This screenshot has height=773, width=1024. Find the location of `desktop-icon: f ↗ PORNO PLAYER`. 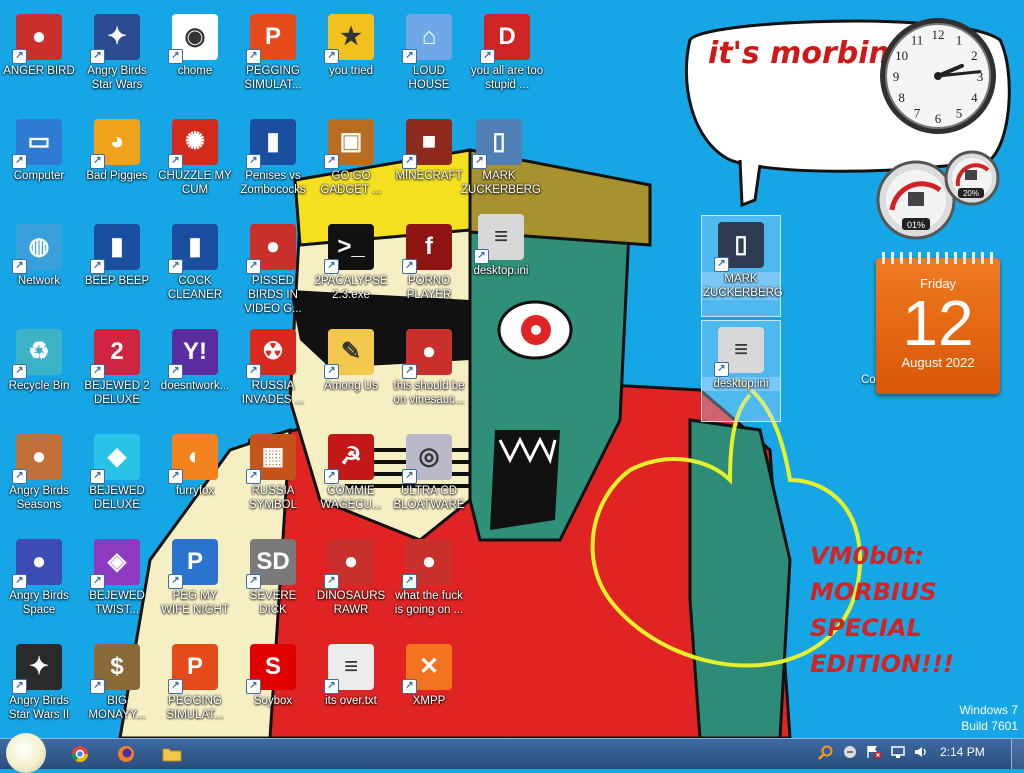

desktop-icon: f ↗ PORNO PLAYER is located at coordinates (429, 268).